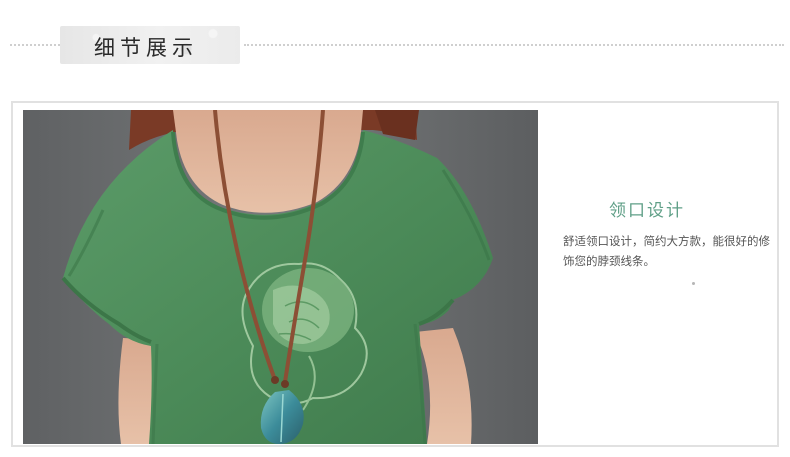 This screenshot has width=790, height=457. I want to click on detail-title: 领口设计, so click(647, 211).